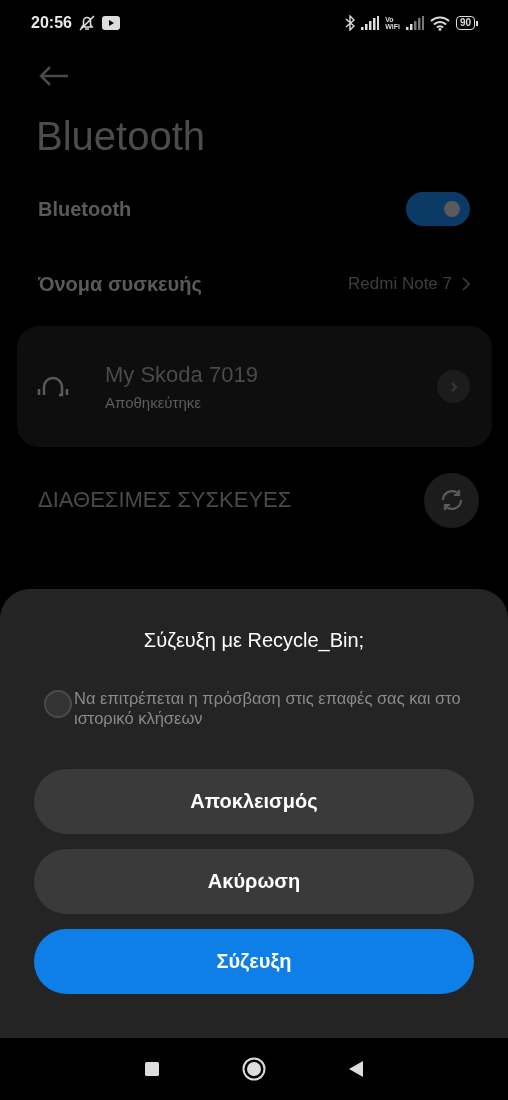 This screenshot has width=508, height=1100. I want to click on device-name: My Skoda 7019, so click(182, 375).